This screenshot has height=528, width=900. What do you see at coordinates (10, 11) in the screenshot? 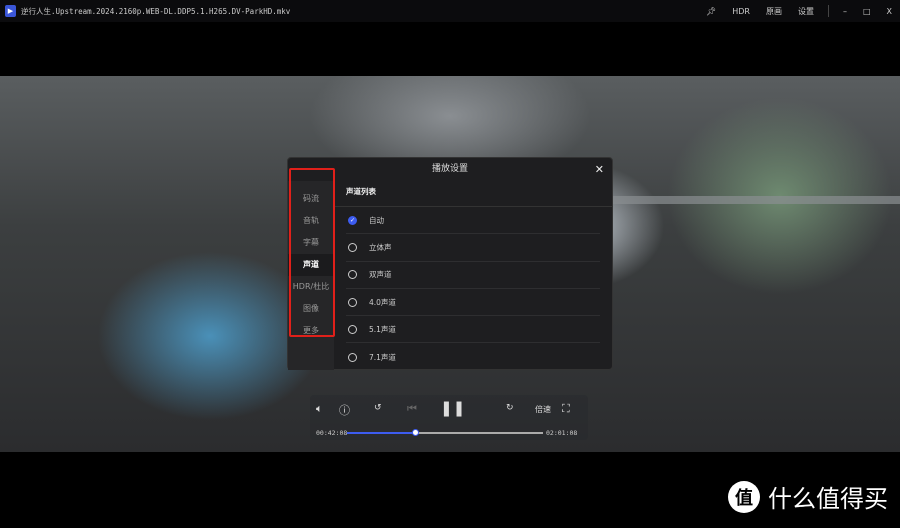
I see `app-logo-icon: ▶` at bounding box center [10, 11].